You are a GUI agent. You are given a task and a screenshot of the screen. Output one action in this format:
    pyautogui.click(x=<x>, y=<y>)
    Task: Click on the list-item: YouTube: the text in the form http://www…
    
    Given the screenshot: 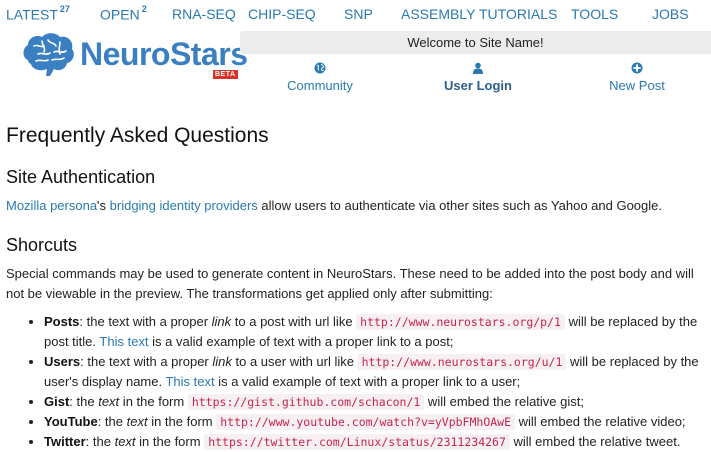 What is the action you would take?
    pyautogui.click(x=375, y=422)
    